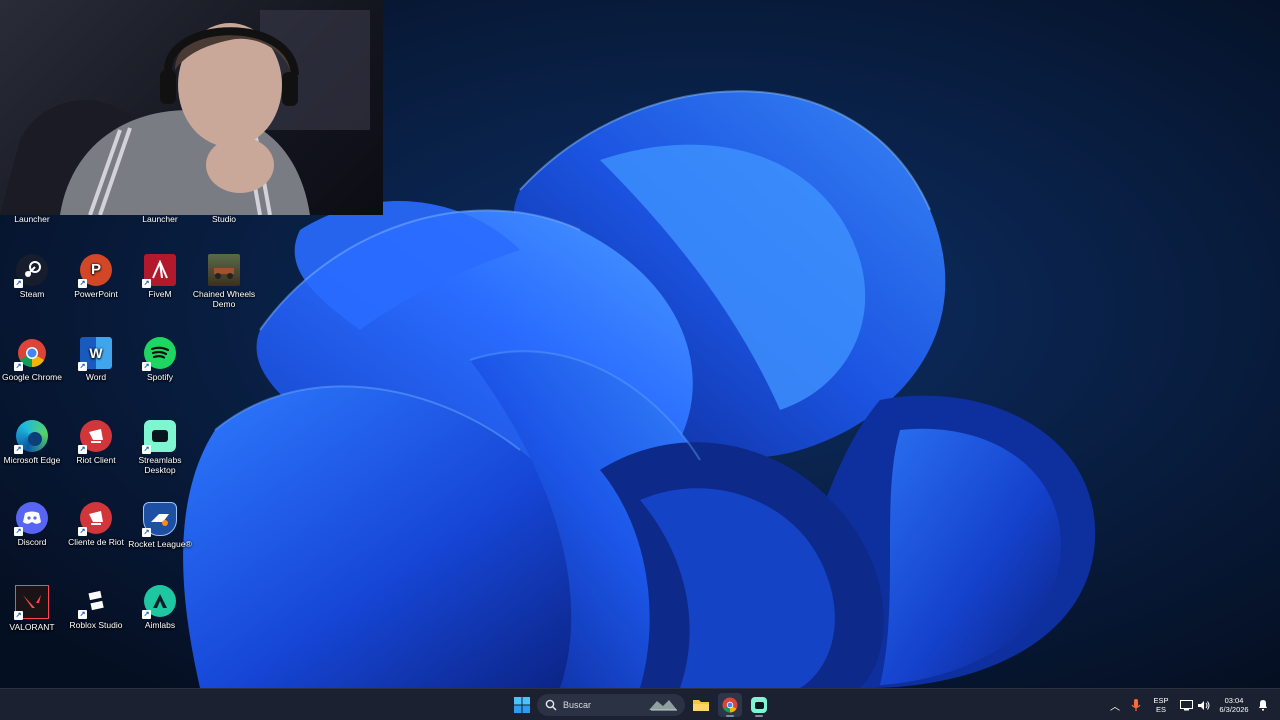 The width and height of the screenshot is (1280, 720). I want to click on desktop-icon-discord: ↗ Discord, so click(32, 524).